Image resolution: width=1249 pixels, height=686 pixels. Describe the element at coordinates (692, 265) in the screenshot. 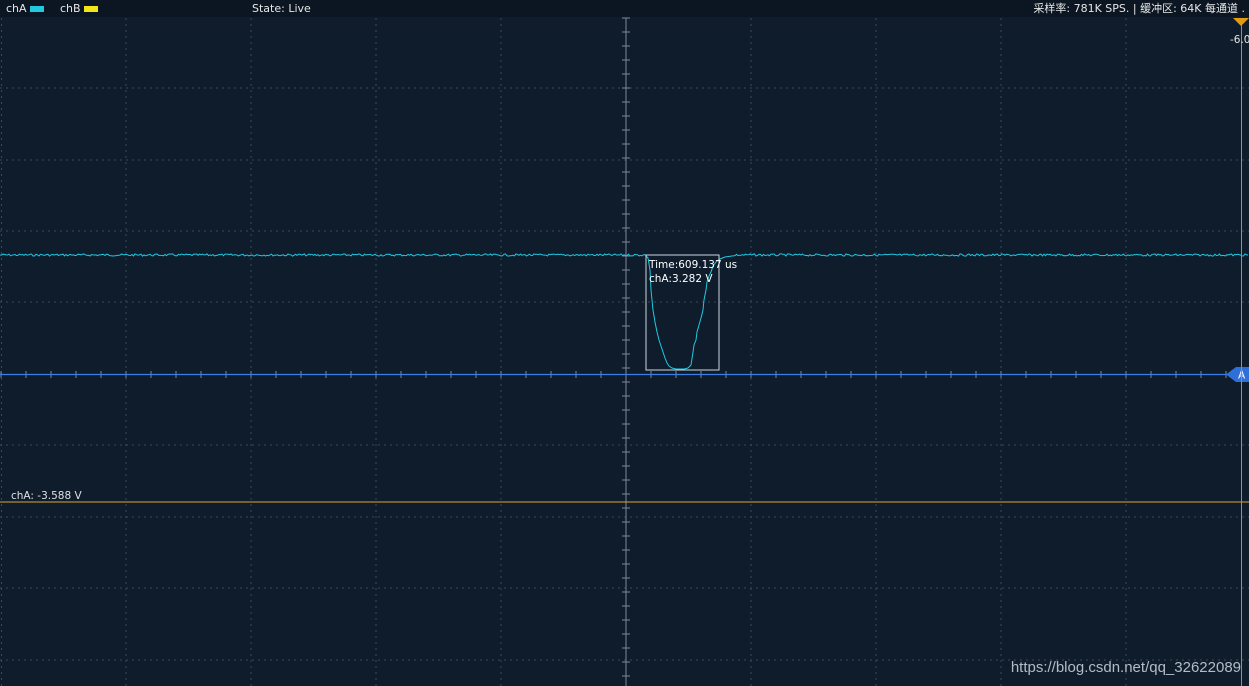

I see `tooltip-time: Time:609.137 us` at that location.